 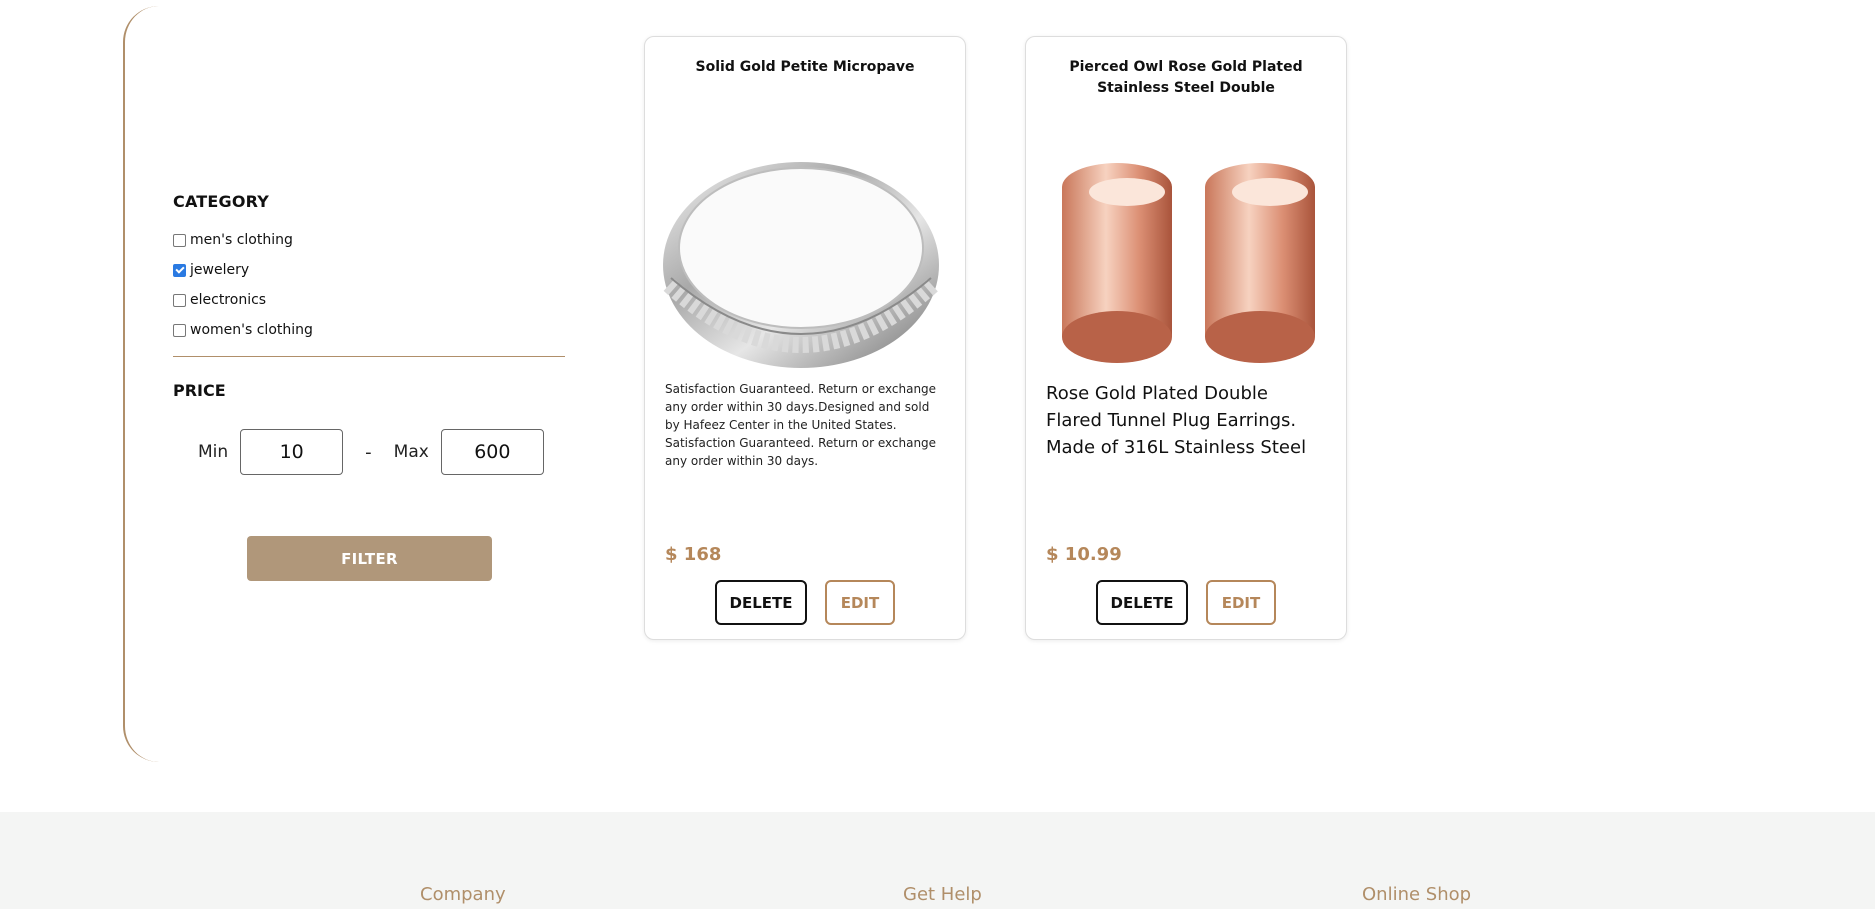 I want to click on product-title: Solid Gold Petite Micropave, so click(x=805, y=67).